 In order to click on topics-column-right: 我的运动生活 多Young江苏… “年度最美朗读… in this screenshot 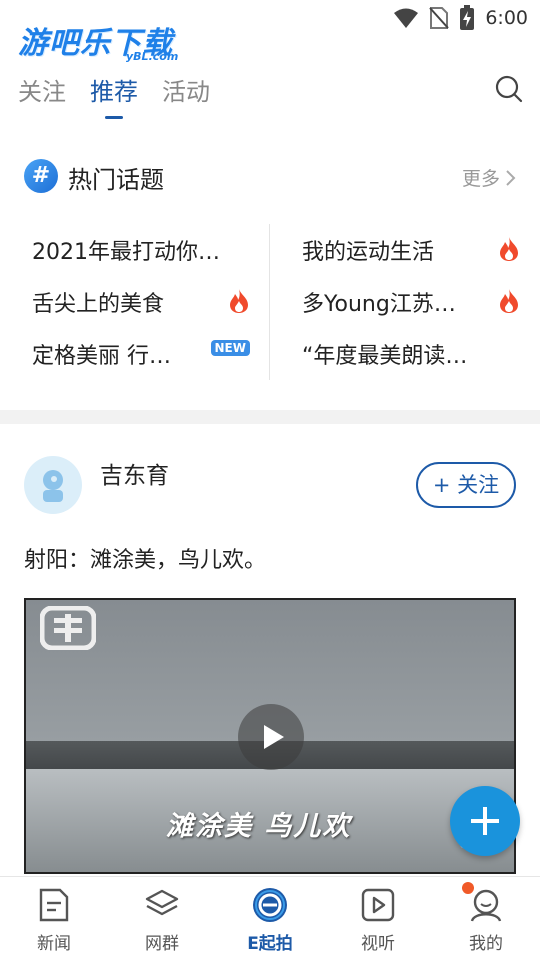, I will do `click(411, 302)`.